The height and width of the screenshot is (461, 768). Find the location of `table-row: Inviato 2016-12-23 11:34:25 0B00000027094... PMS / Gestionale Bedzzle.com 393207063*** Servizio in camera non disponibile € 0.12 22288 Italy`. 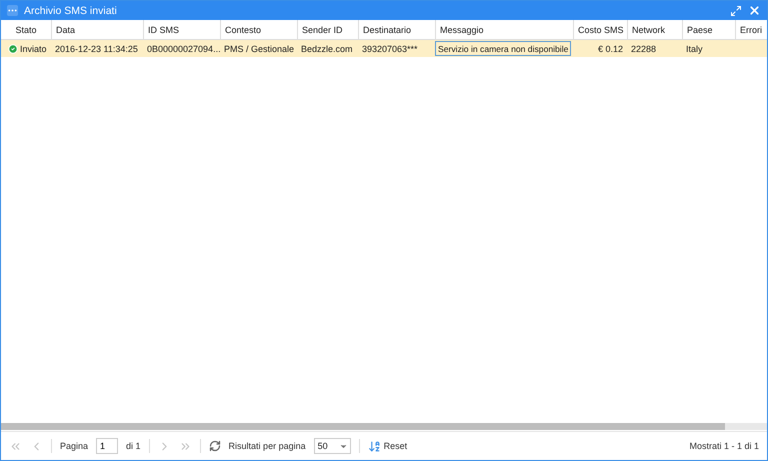

table-row: Inviato 2016-12-23 11:34:25 0B00000027094... PMS / Gestionale Bedzzle.com 393207063*** Servizio in camera non disponibile € 0.12 22288 Italy is located at coordinates (384, 48).